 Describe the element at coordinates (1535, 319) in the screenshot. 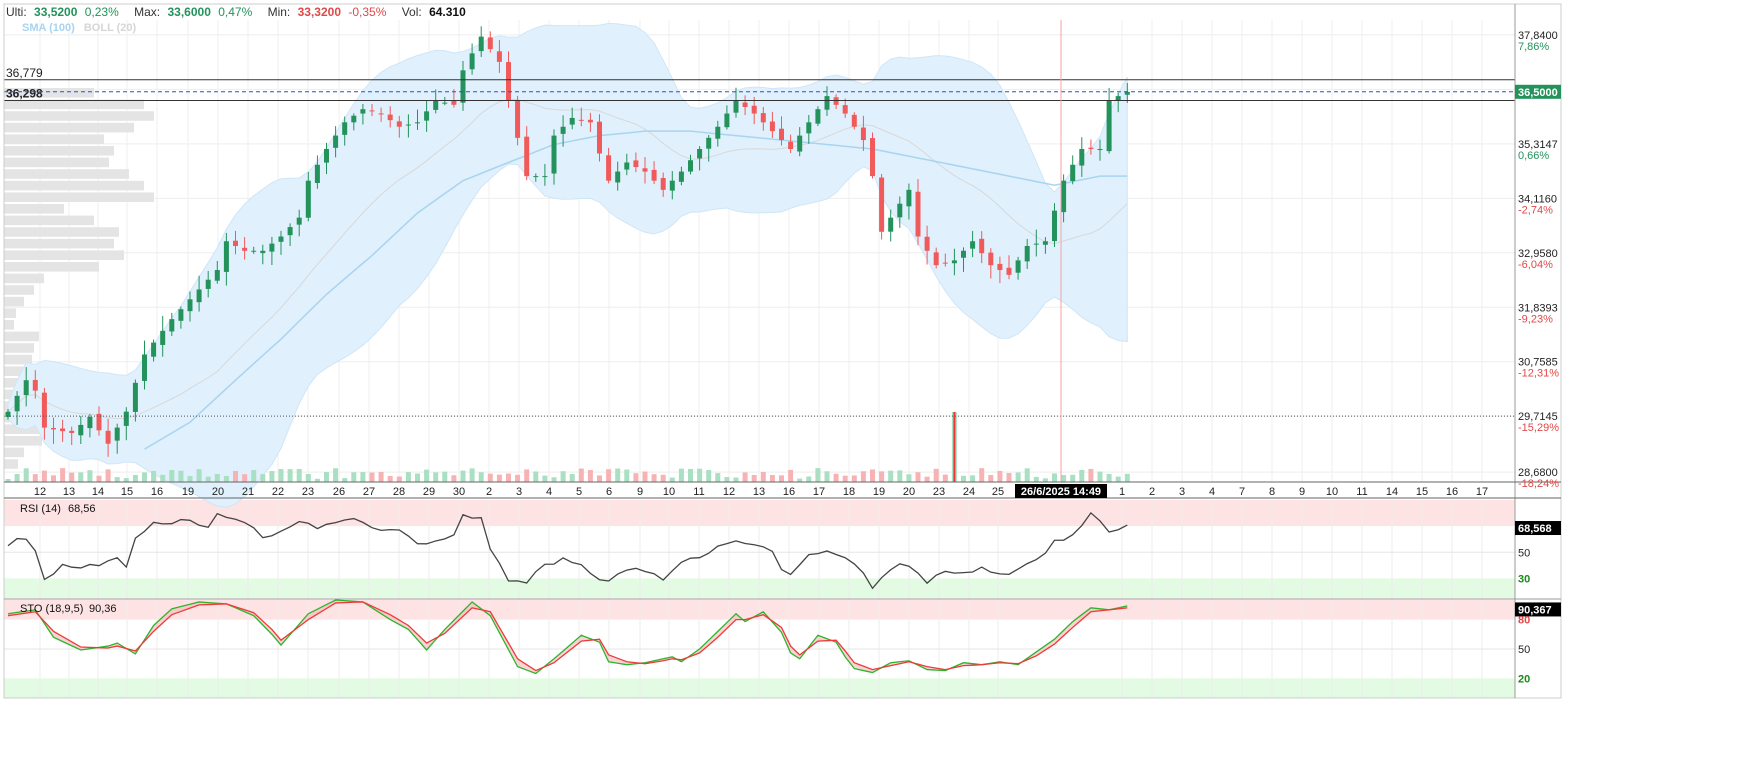

I see `price-tick-pct: -9,23%` at that location.